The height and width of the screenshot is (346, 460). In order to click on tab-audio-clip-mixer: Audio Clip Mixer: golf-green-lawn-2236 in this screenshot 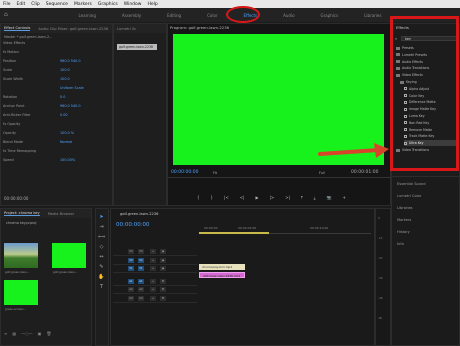, I will do `click(73, 29)`.